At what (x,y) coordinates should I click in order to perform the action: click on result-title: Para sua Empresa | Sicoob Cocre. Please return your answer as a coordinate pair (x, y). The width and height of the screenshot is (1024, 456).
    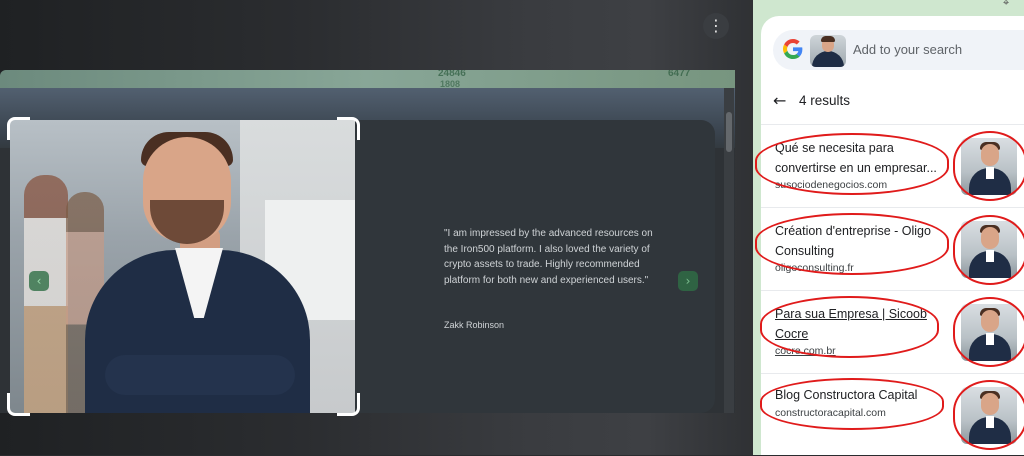
    Looking at the image, I should click on (860, 324).